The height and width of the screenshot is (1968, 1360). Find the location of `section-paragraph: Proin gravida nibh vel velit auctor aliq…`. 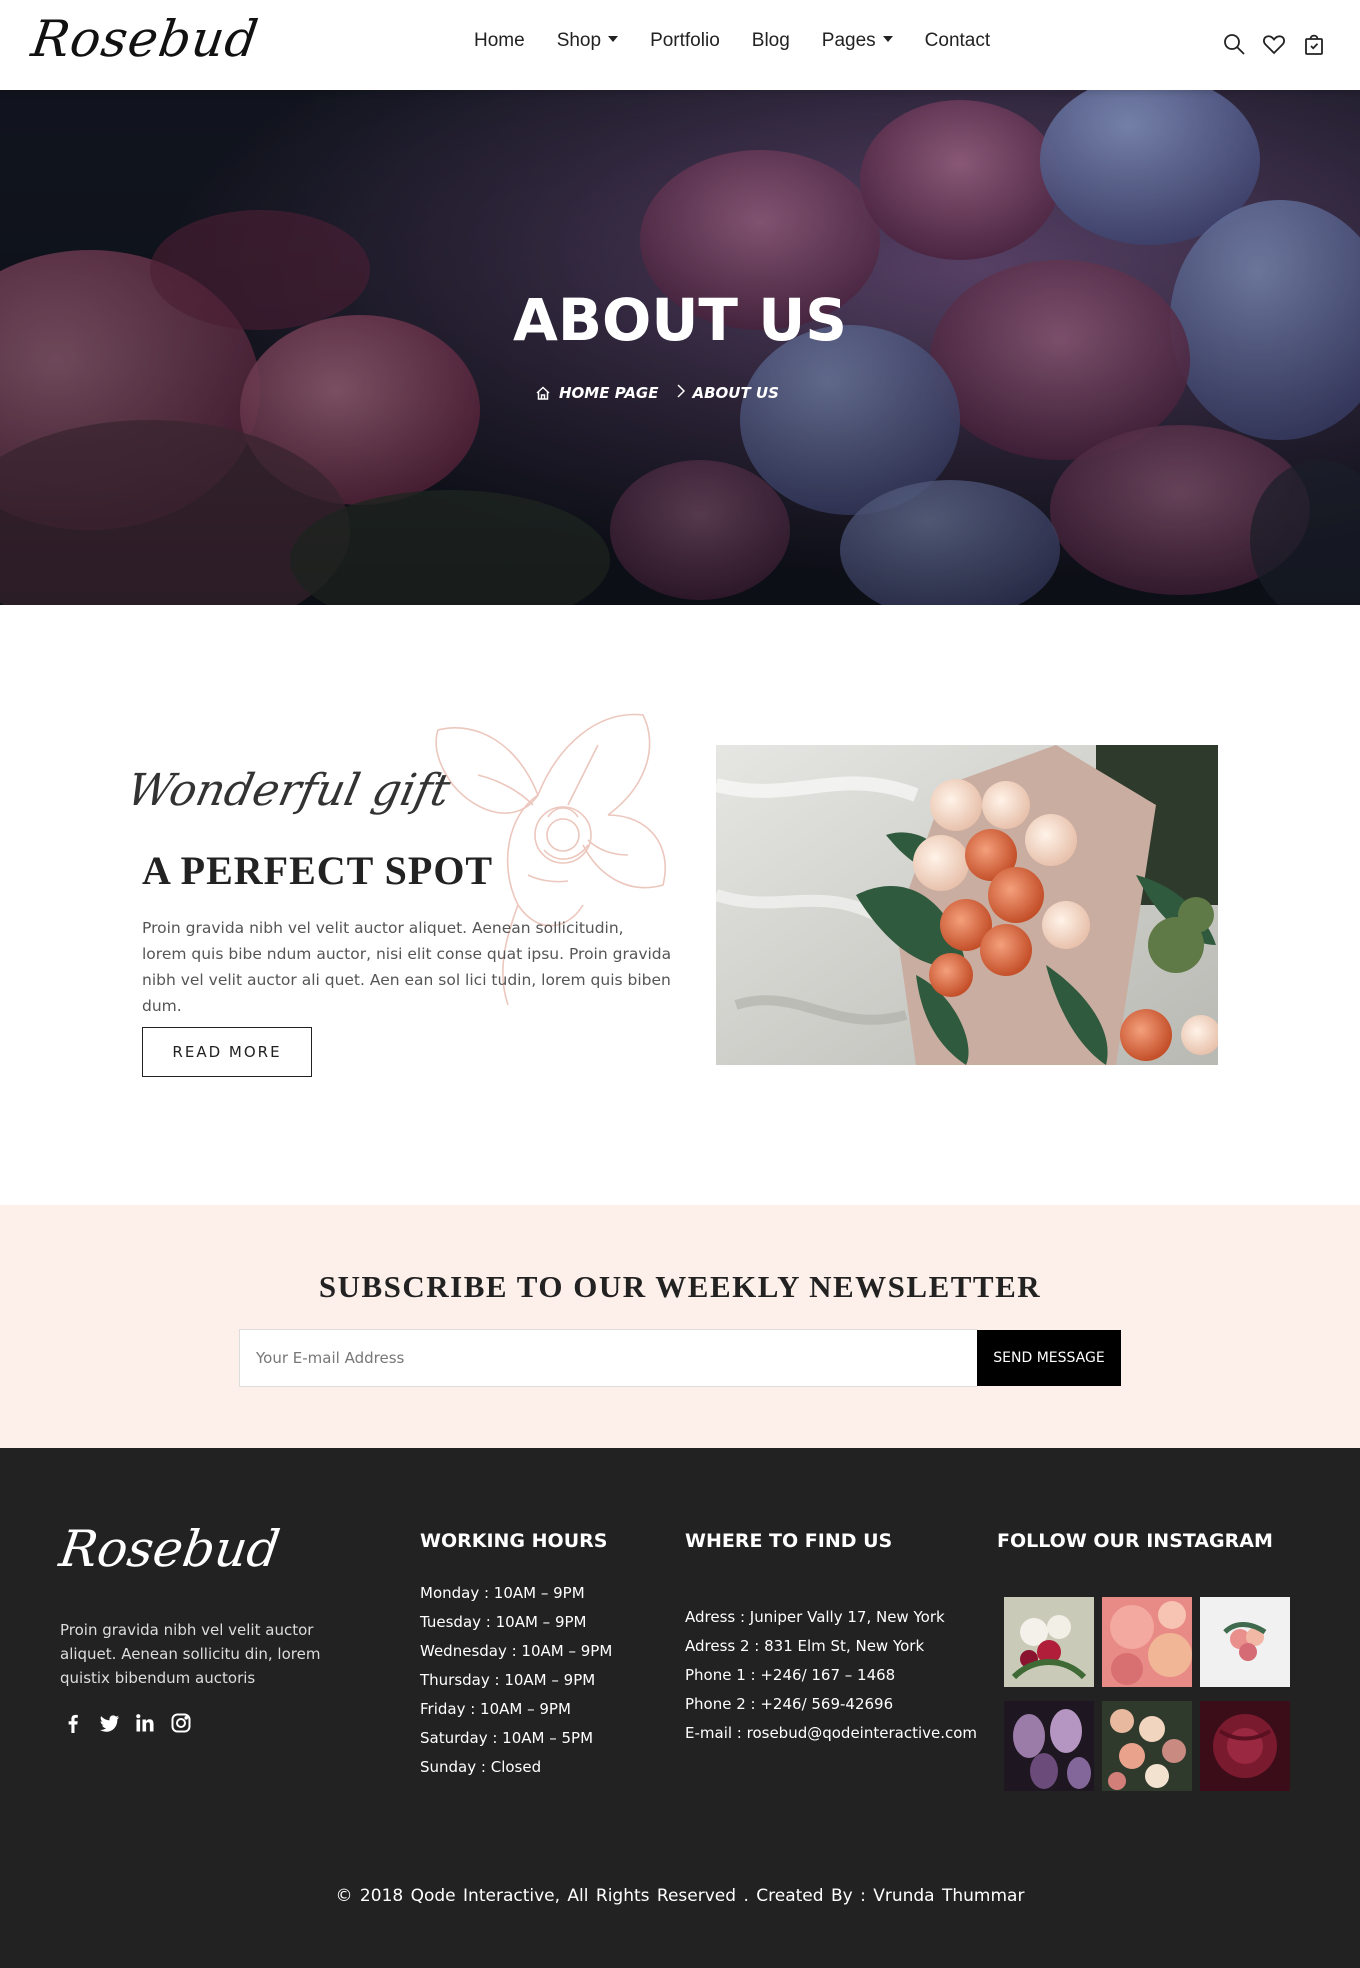

section-paragraph: Proin gravida nibh vel velit auctor aliq… is located at coordinates (407, 967).